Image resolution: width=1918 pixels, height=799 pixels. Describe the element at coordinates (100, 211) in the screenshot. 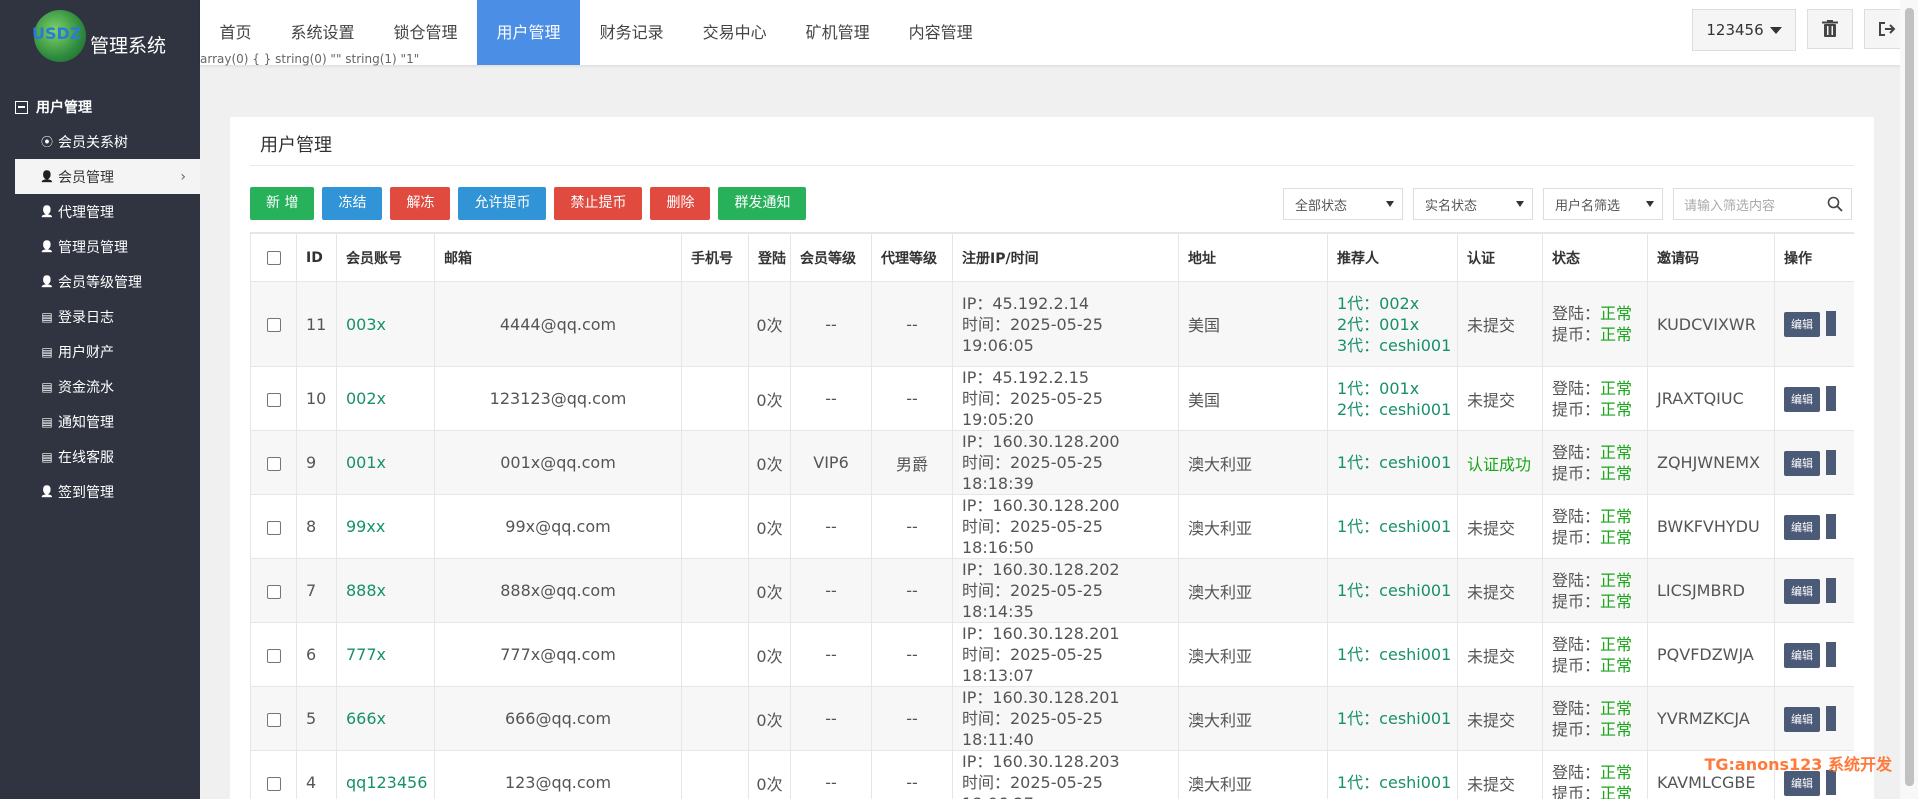

I see `sidebar-item-2: 👤 代理管理` at that location.